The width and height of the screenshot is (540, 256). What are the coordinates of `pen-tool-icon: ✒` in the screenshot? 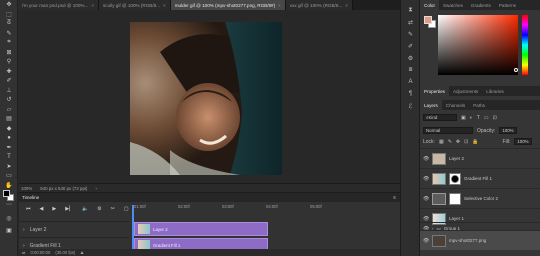 It's located at (9, 148).